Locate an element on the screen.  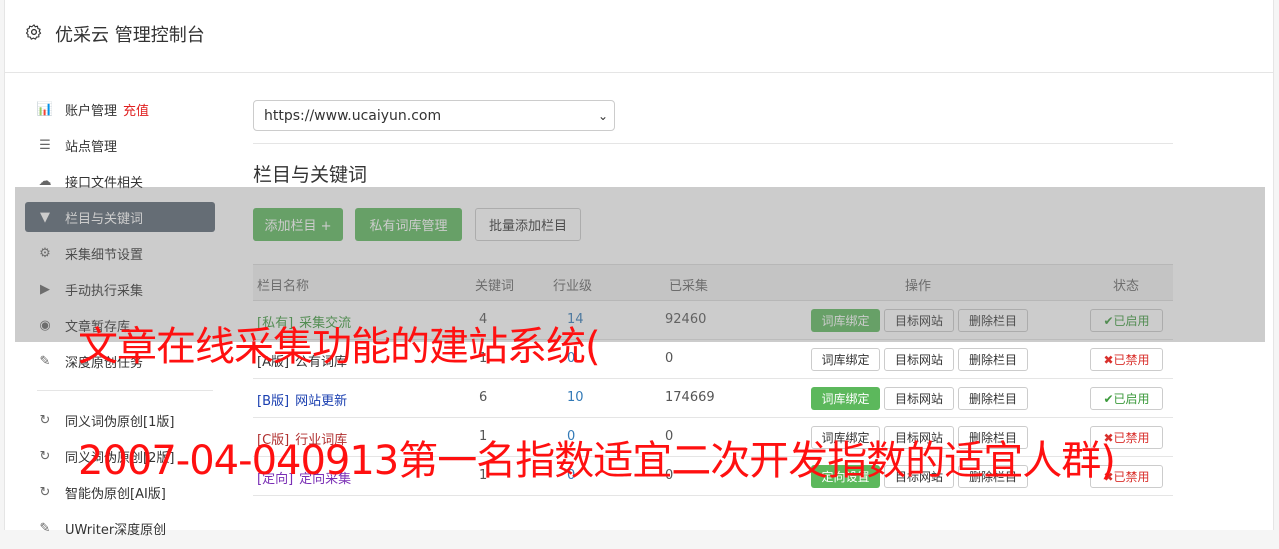
sidebar-item-label: 账户管理 is located at coordinates (91, 111).